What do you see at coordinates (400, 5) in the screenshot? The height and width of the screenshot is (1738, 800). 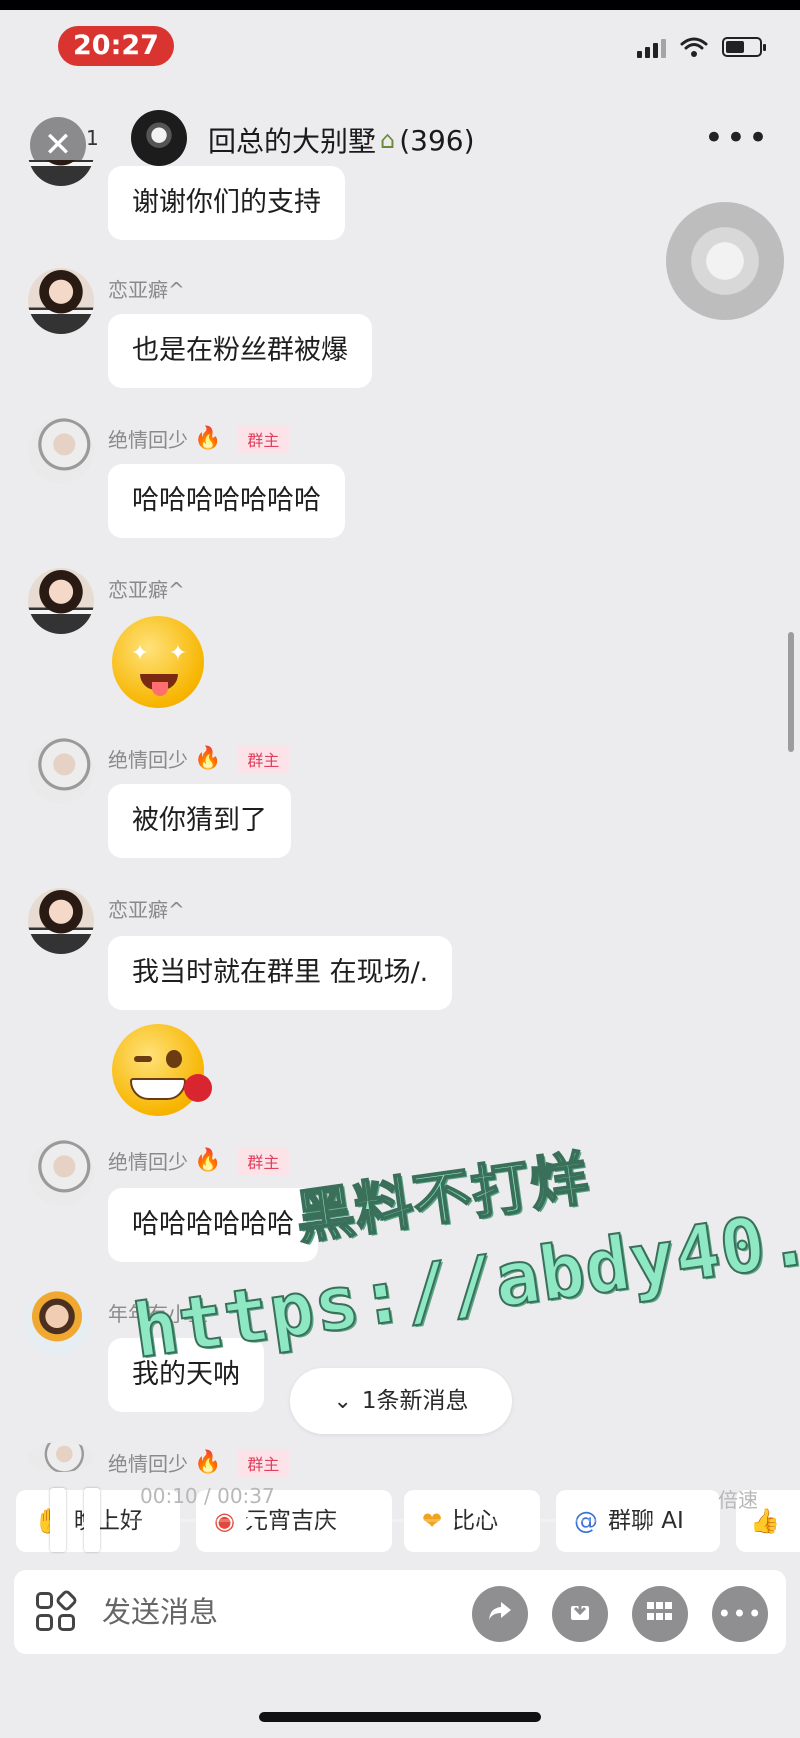 I see `top-edge` at bounding box center [400, 5].